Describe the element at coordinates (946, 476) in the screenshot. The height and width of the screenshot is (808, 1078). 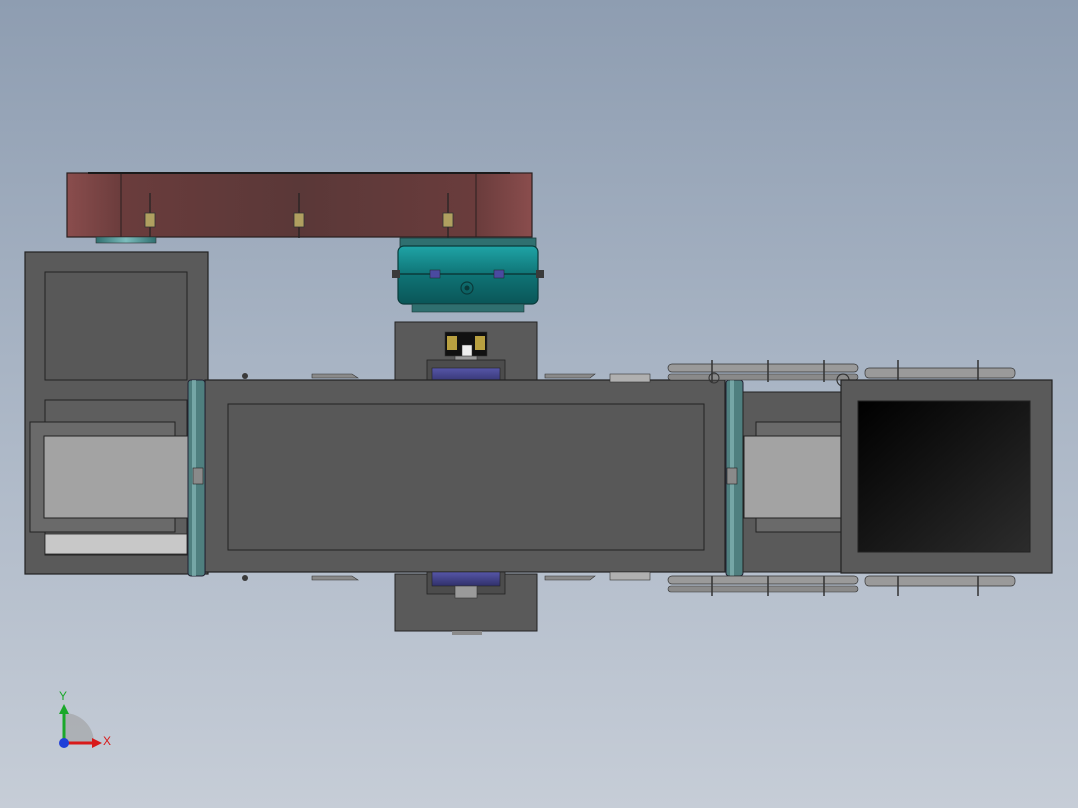
I see `discharge-hopper` at that location.